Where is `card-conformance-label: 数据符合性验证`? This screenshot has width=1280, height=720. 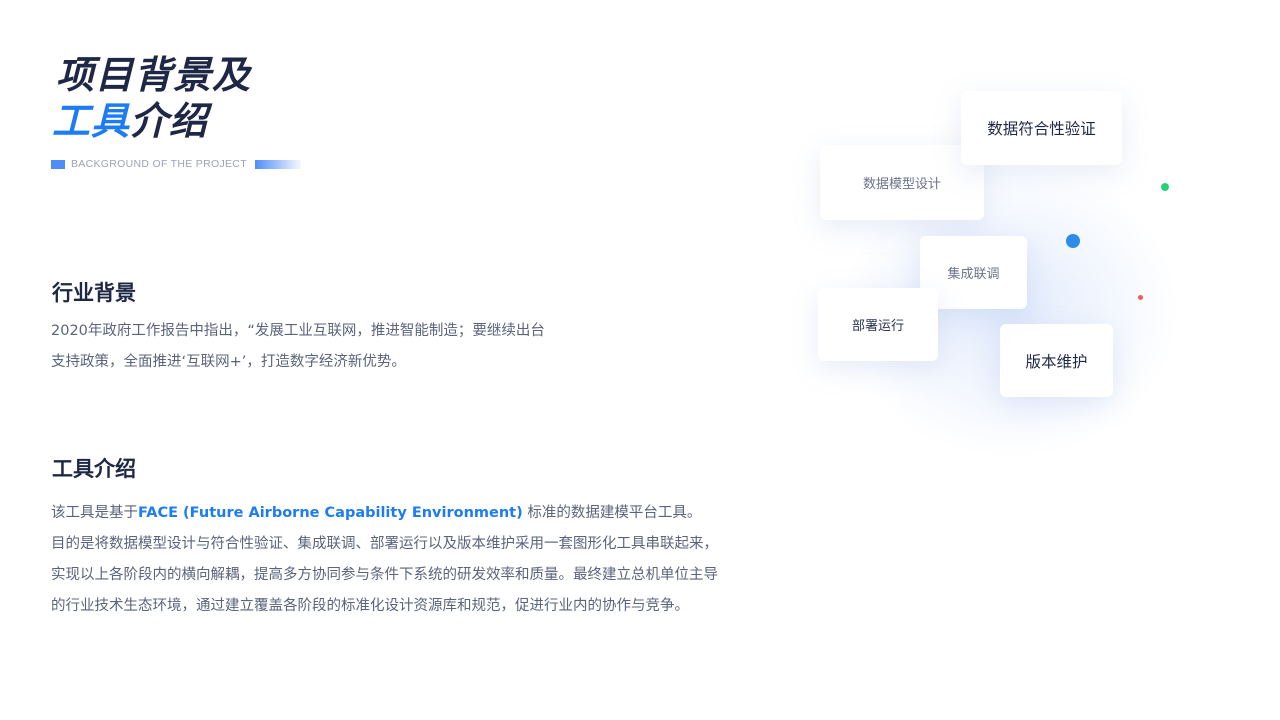
card-conformance-label: 数据符合性验证 is located at coordinates (1041, 129).